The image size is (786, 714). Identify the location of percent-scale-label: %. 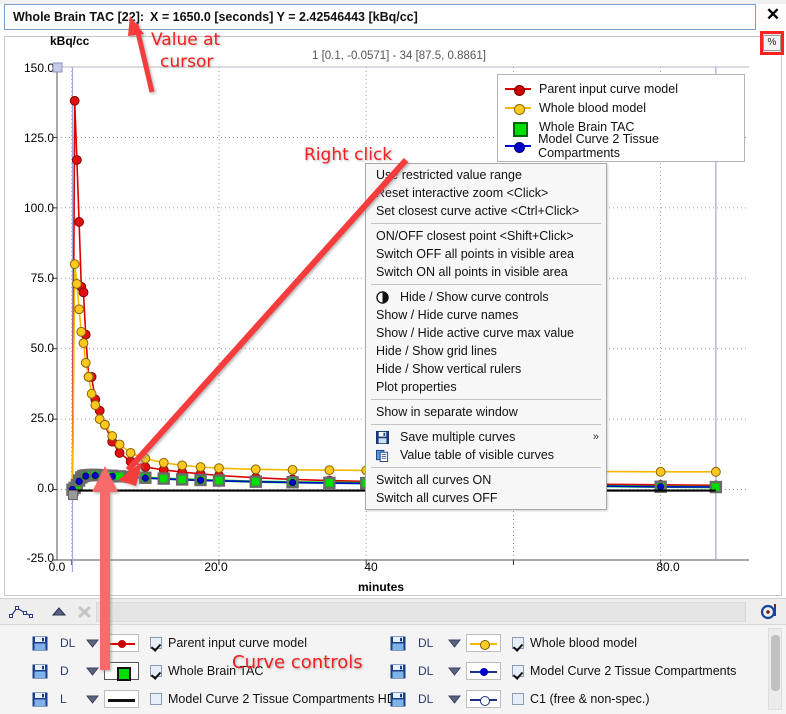
(772, 43).